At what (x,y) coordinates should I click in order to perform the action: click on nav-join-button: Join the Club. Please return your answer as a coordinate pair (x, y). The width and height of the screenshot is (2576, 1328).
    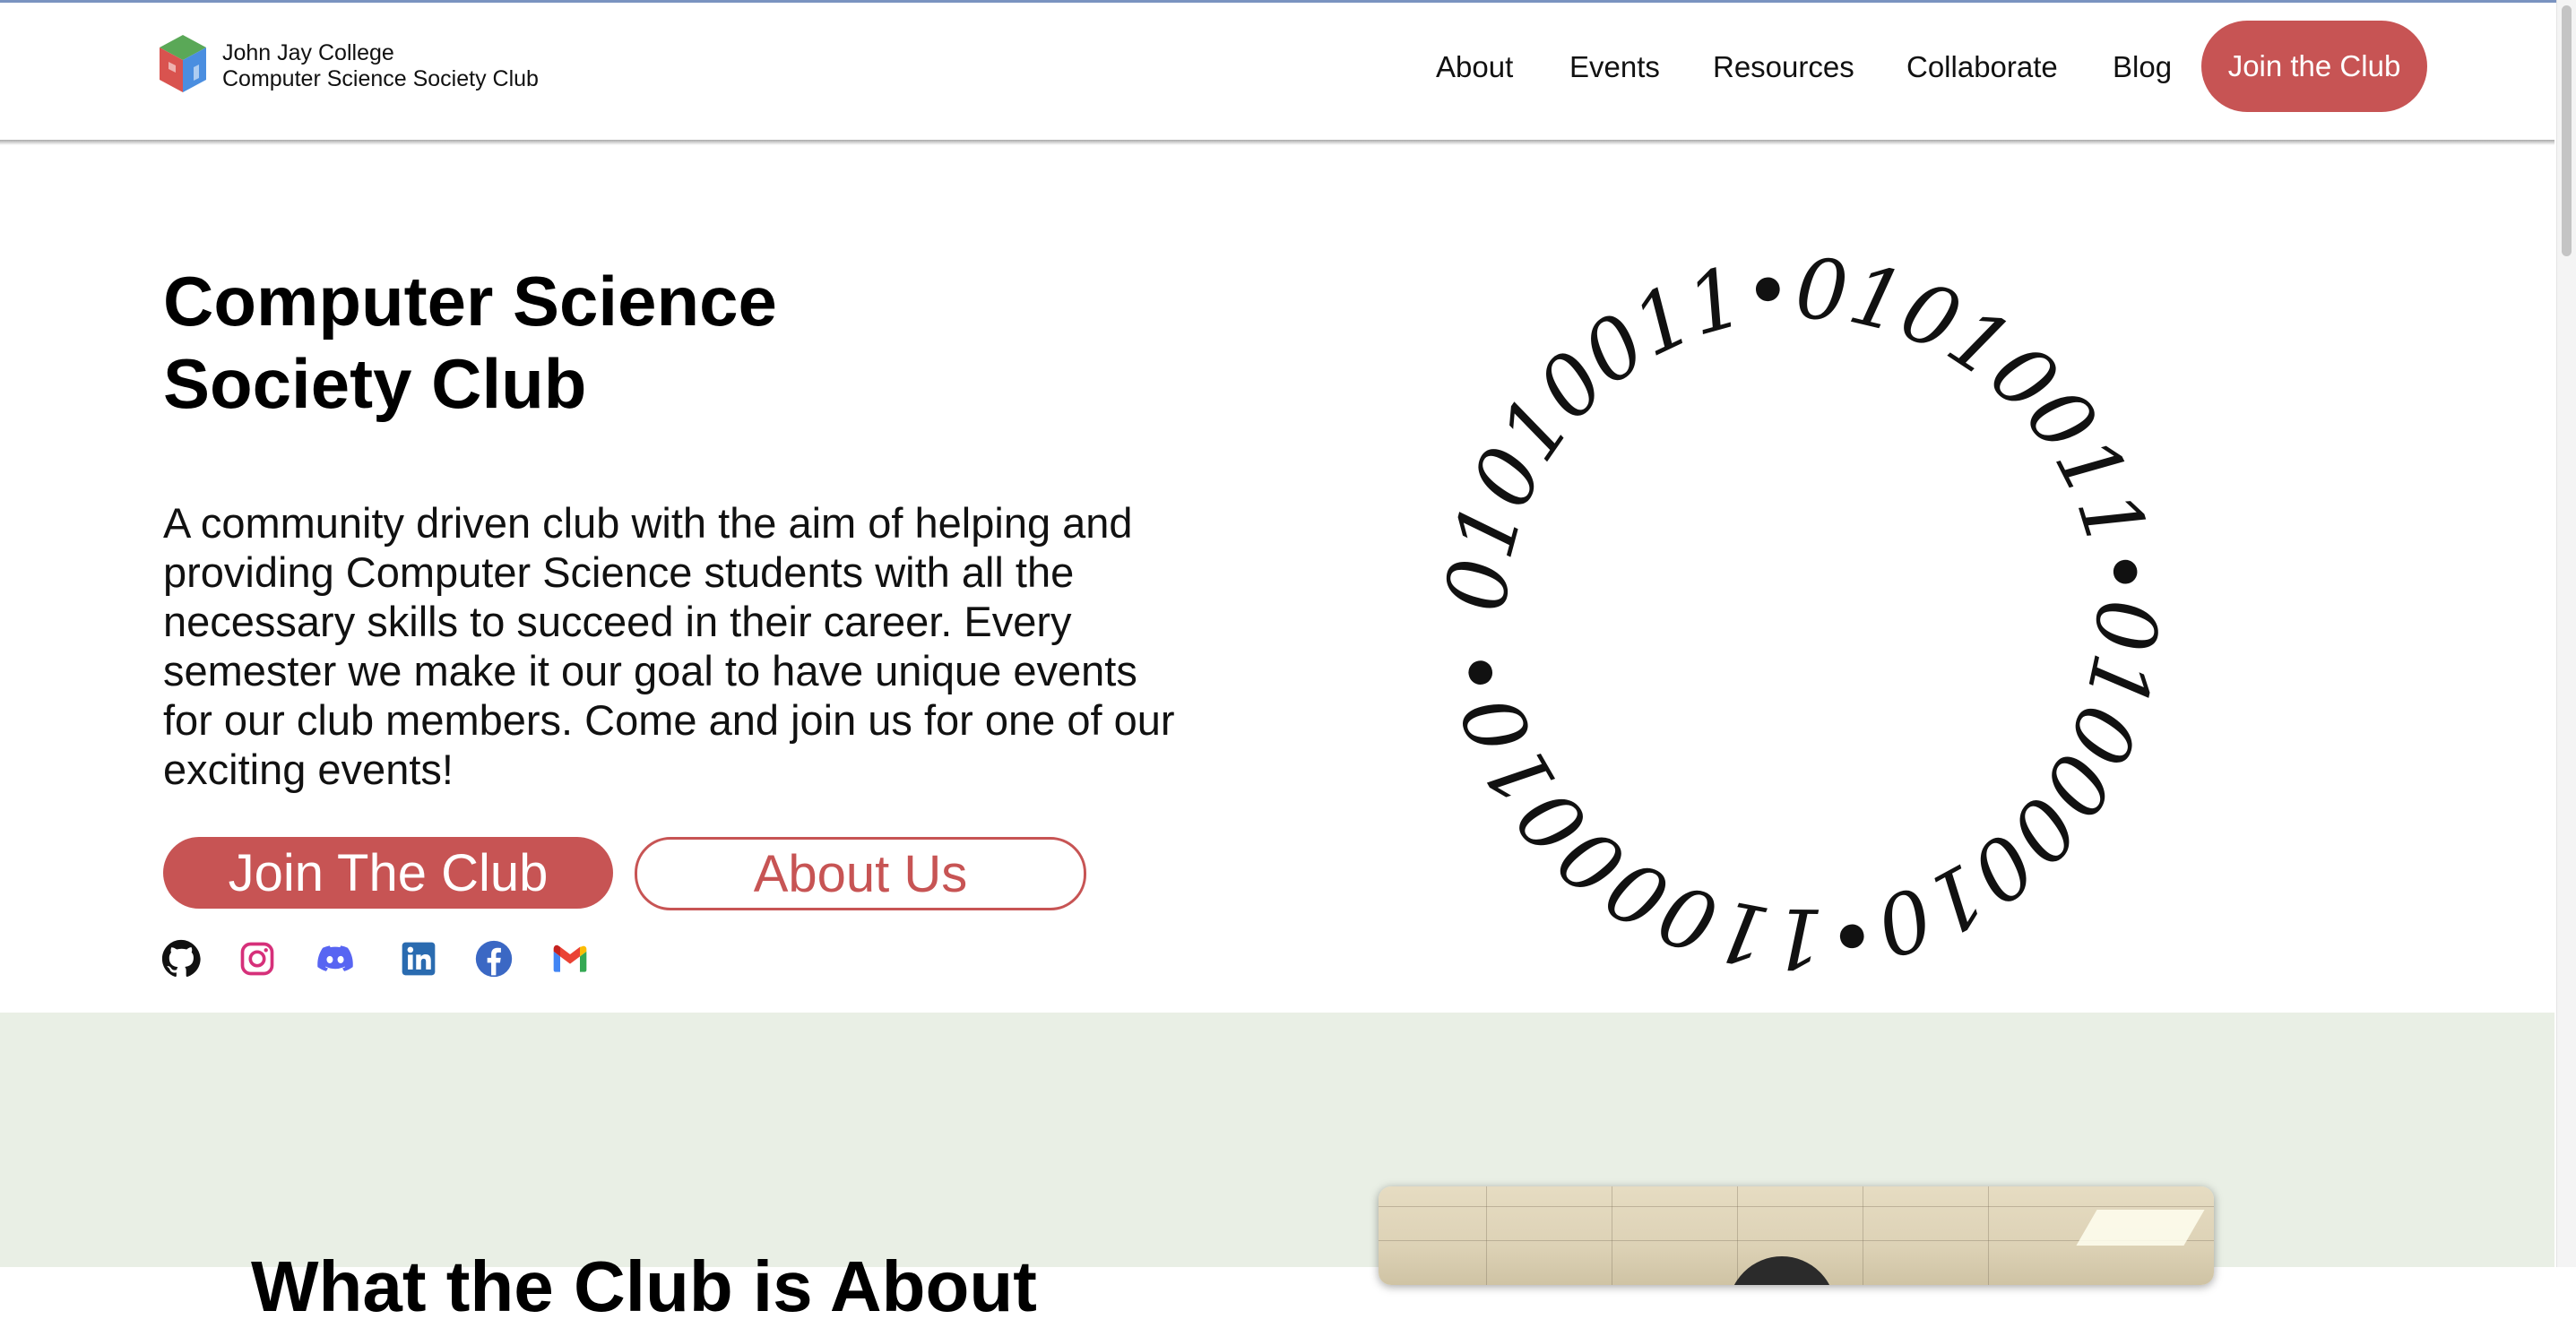
    Looking at the image, I should click on (2314, 67).